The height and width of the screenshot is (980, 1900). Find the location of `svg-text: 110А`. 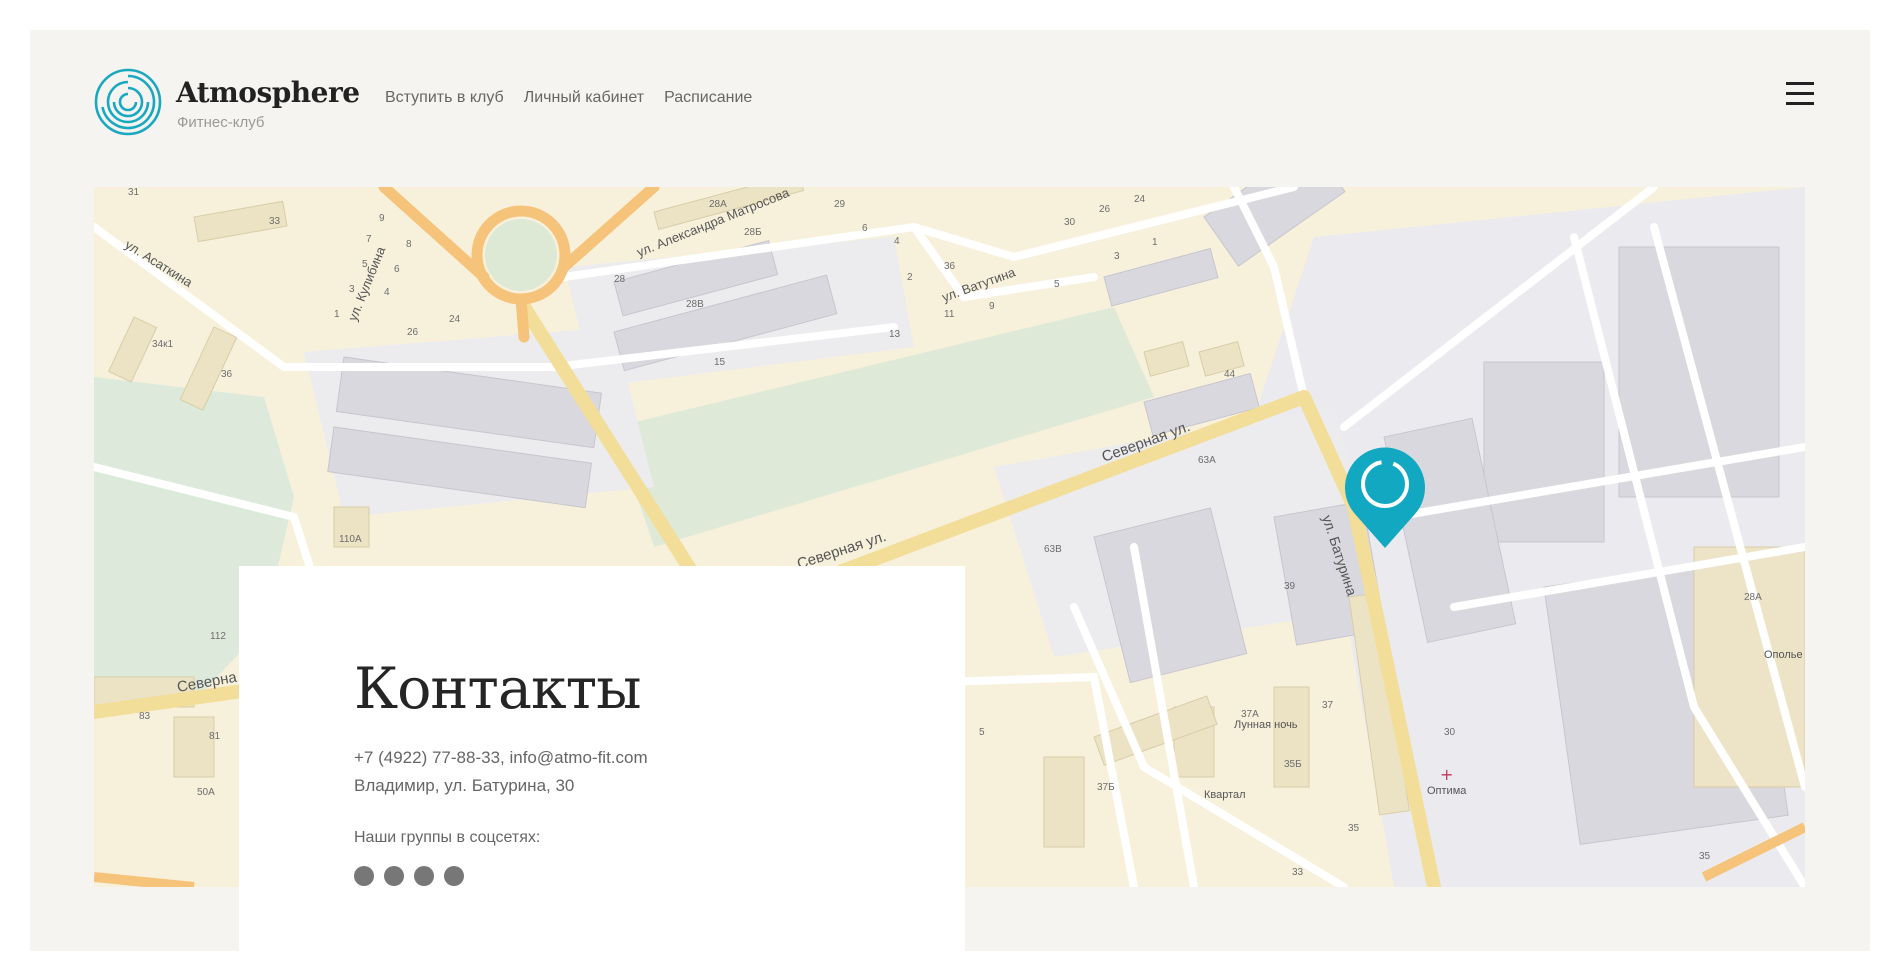

svg-text: 110А is located at coordinates (350, 539).